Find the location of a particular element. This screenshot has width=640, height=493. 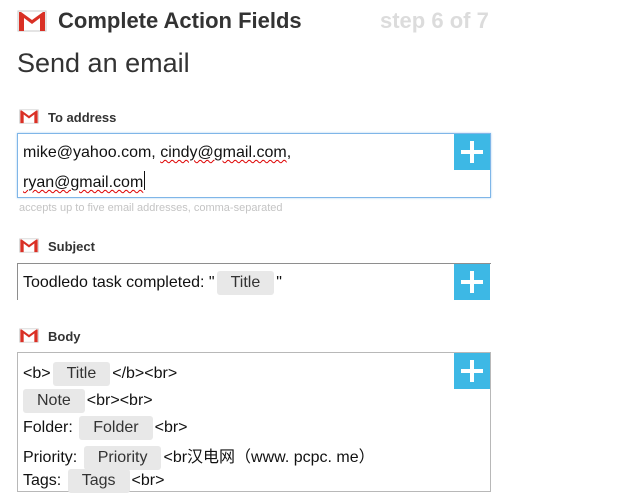

to-address-email: cindy@gmail.com is located at coordinates (223, 152).